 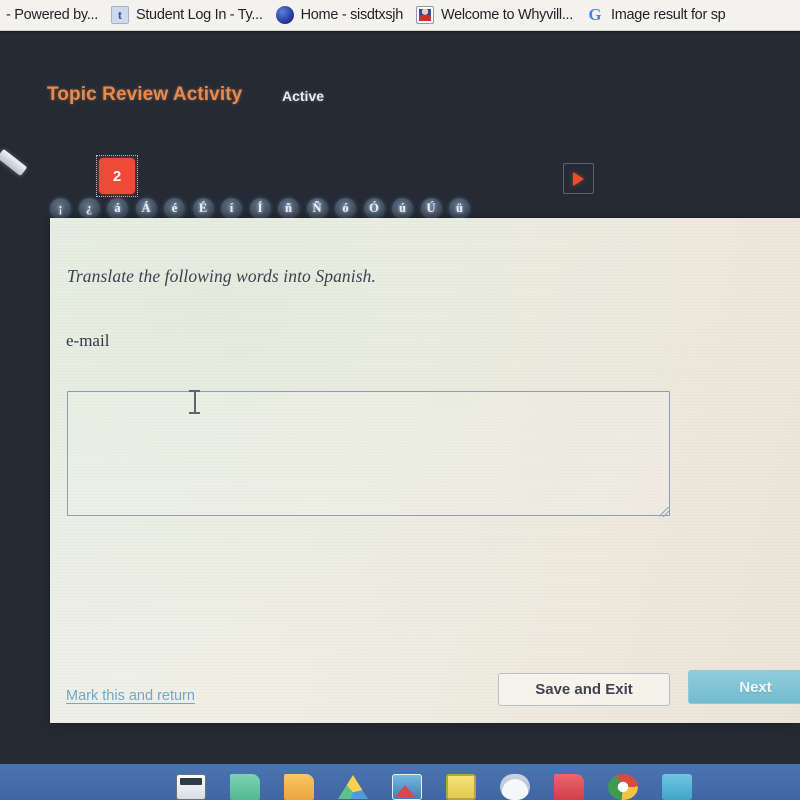 I want to click on accent-key-o-acute-lower: ó, so click(x=345, y=208).